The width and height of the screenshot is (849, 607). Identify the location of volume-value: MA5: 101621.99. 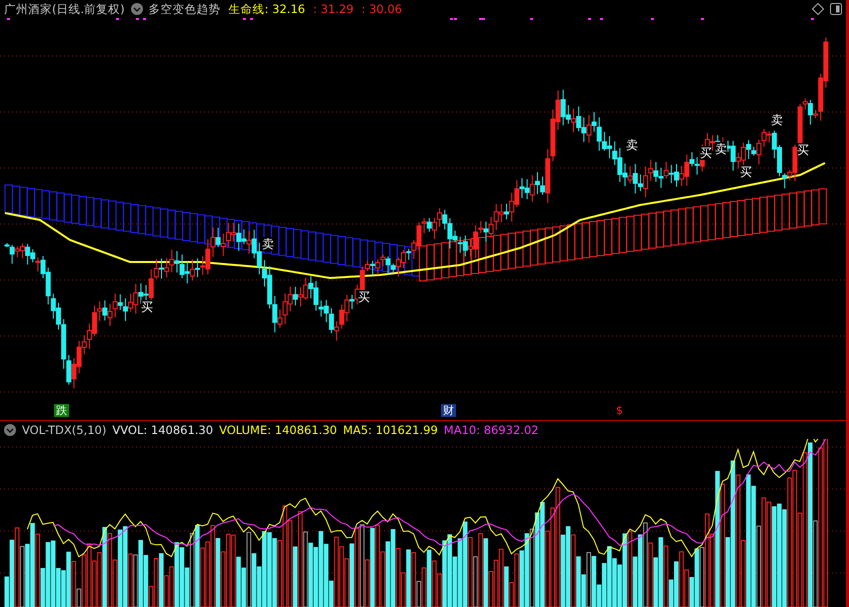
(390, 430).